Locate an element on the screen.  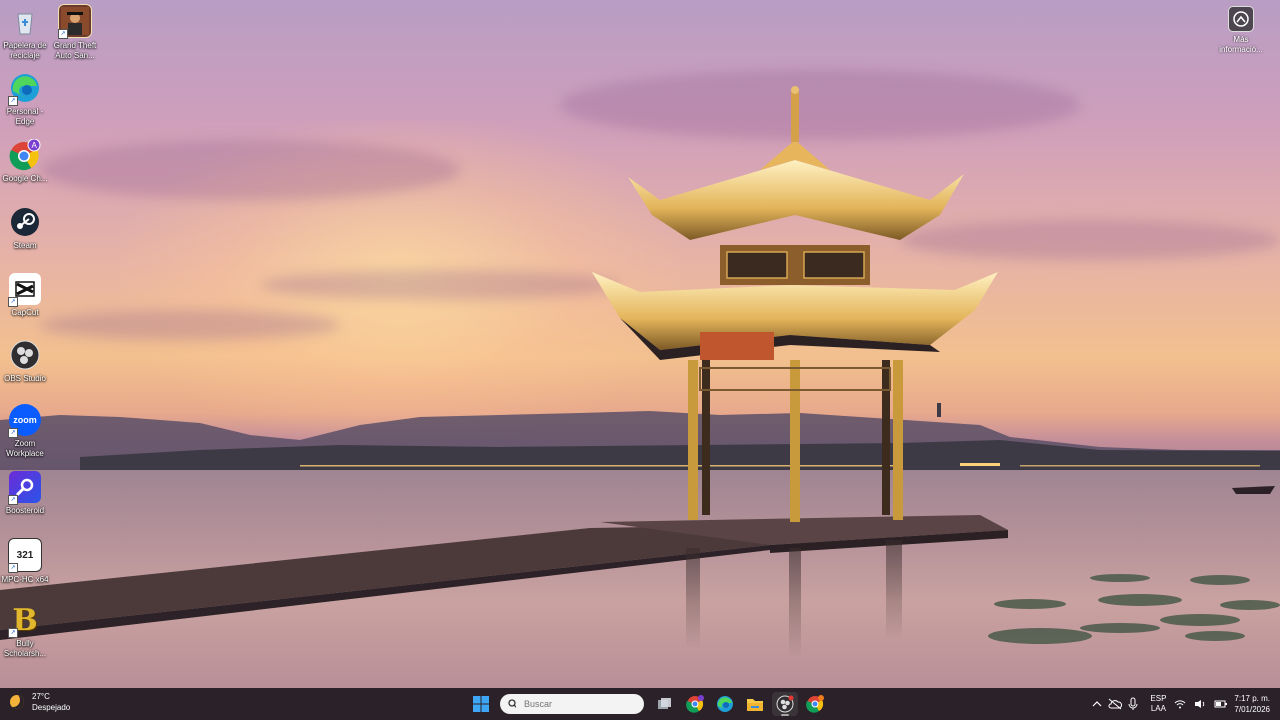
battery-icon is located at coordinates (1221, 704).